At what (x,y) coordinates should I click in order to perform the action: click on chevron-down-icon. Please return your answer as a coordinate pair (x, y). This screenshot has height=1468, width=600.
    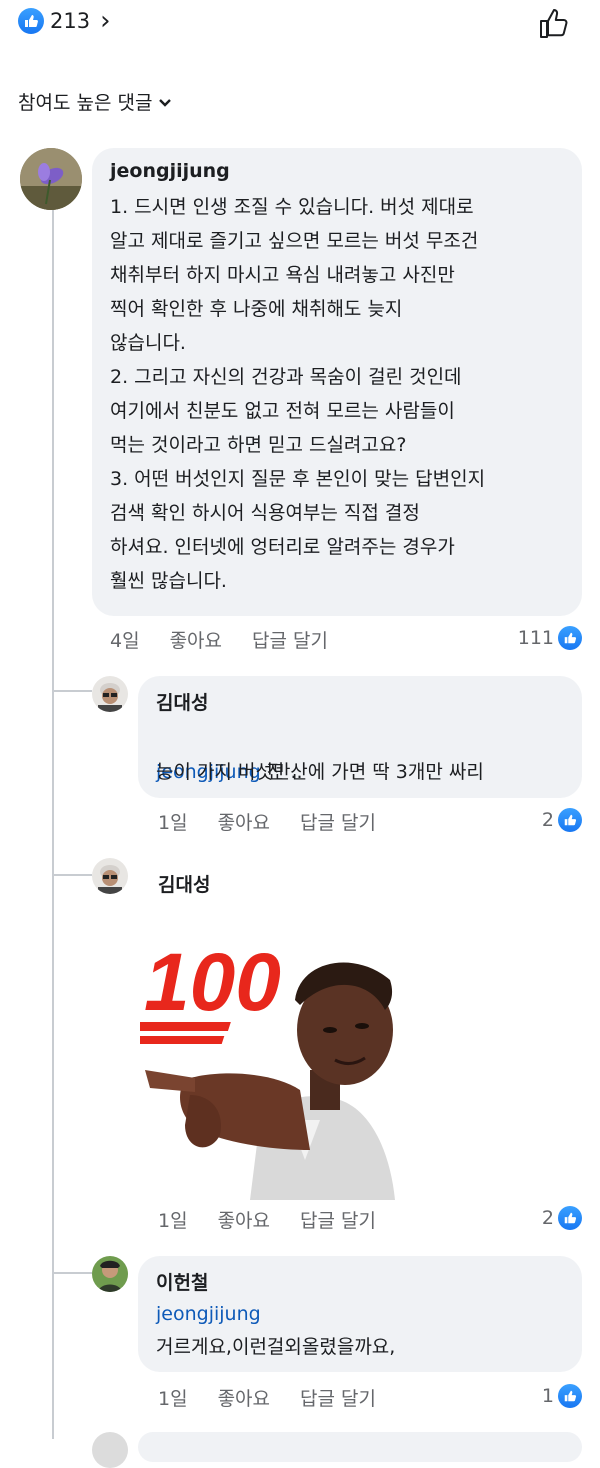
    Looking at the image, I should click on (165, 102).